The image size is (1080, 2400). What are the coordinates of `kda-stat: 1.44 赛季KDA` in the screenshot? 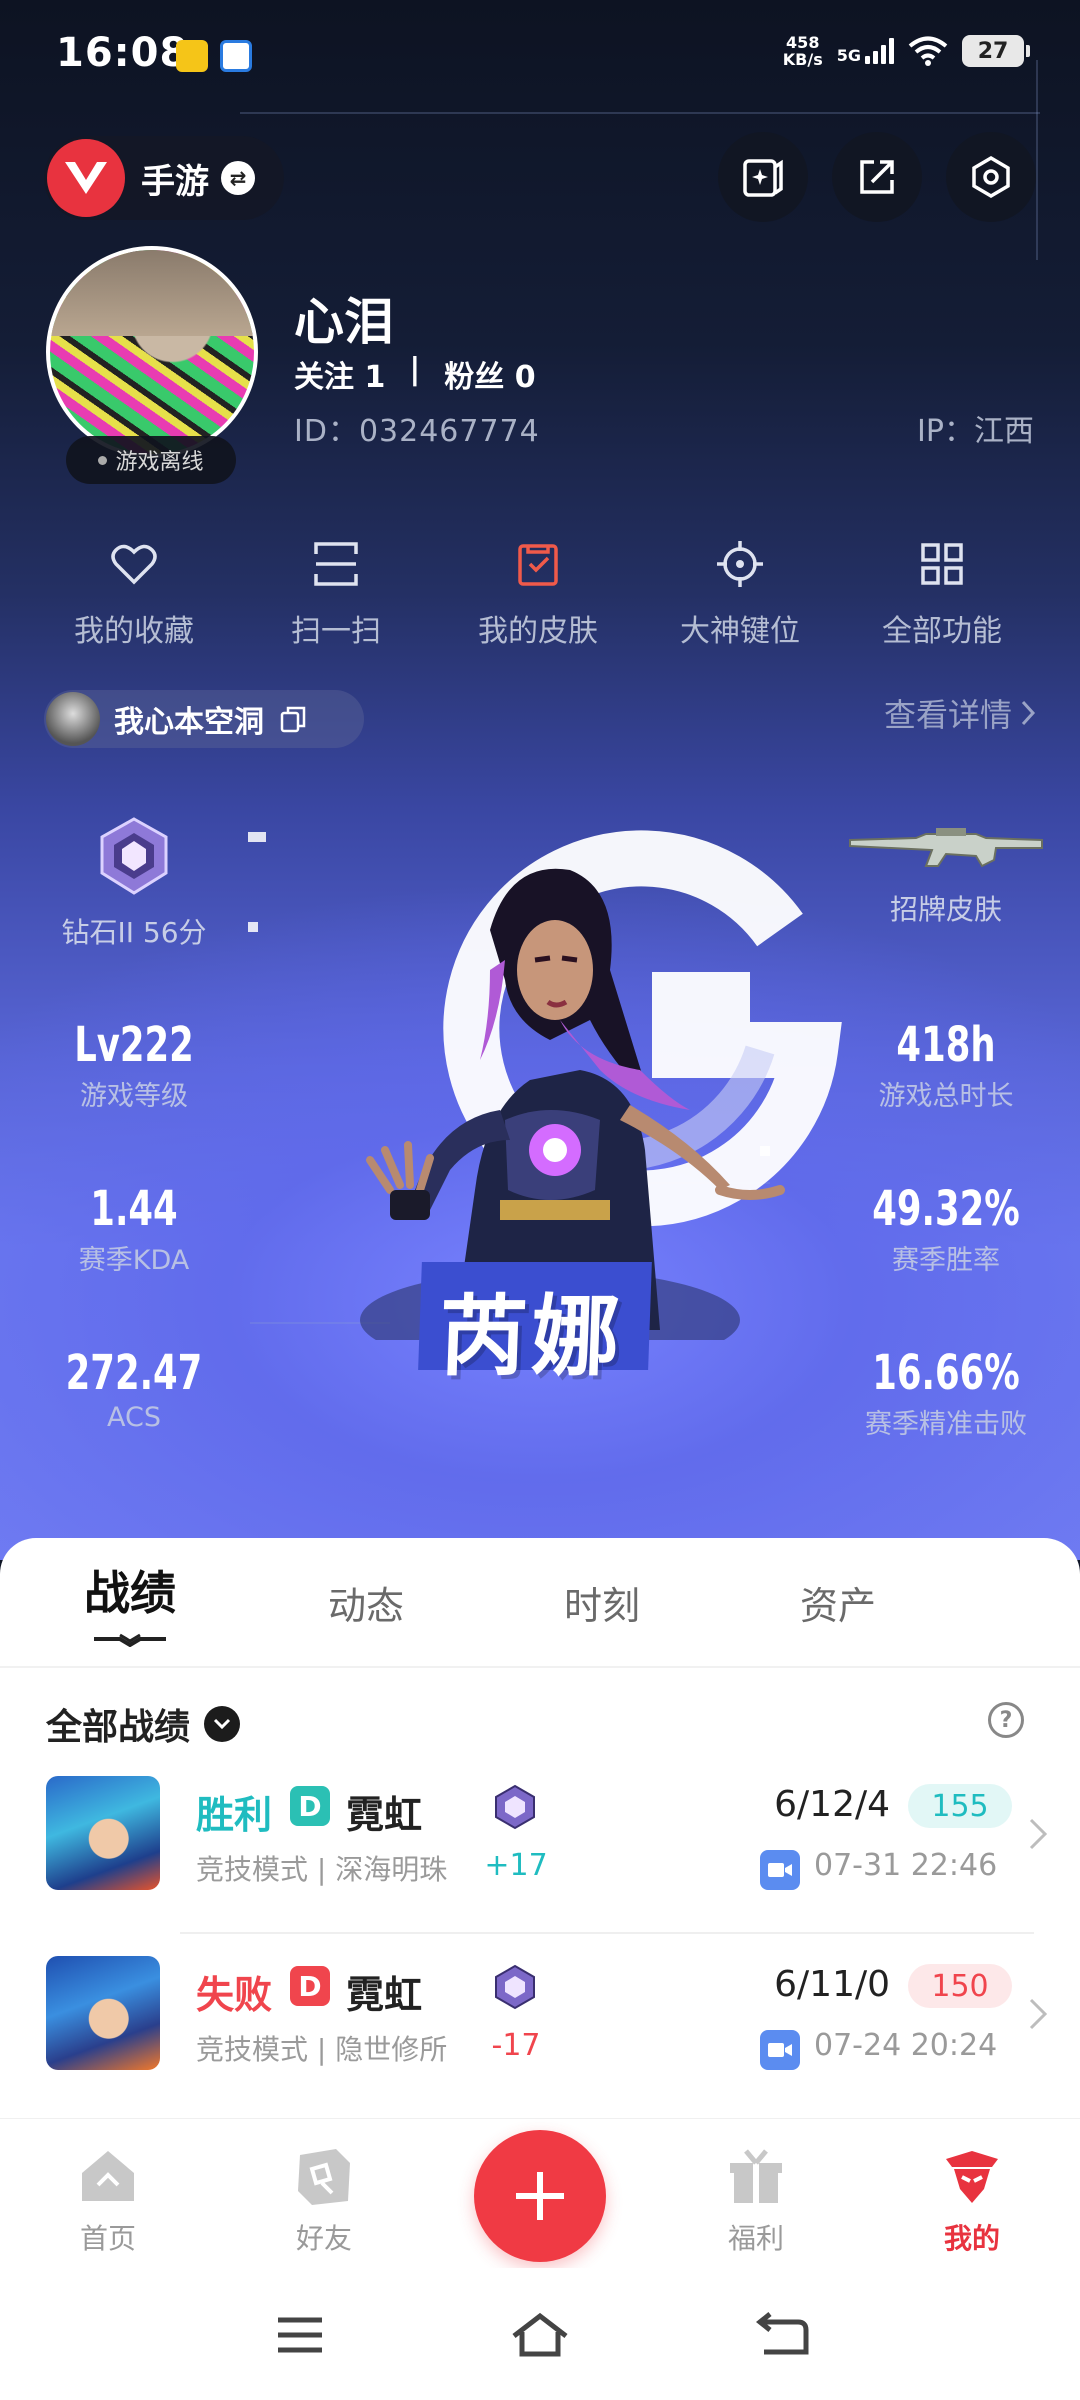 It's located at (134, 1229).